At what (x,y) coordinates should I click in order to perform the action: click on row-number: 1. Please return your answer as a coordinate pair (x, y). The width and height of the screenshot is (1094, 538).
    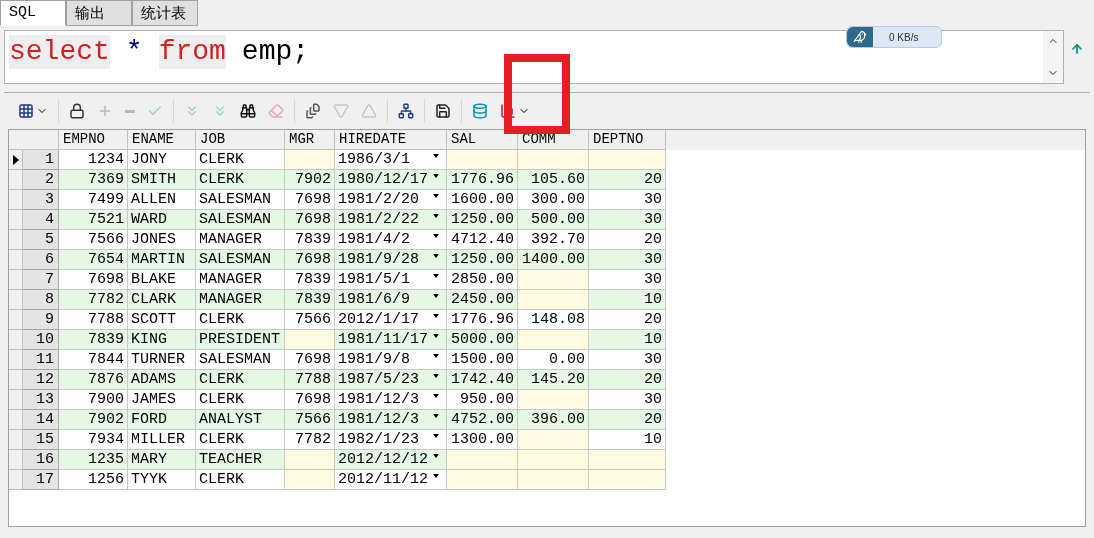
    Looking at the image, I should click on (41, 160).